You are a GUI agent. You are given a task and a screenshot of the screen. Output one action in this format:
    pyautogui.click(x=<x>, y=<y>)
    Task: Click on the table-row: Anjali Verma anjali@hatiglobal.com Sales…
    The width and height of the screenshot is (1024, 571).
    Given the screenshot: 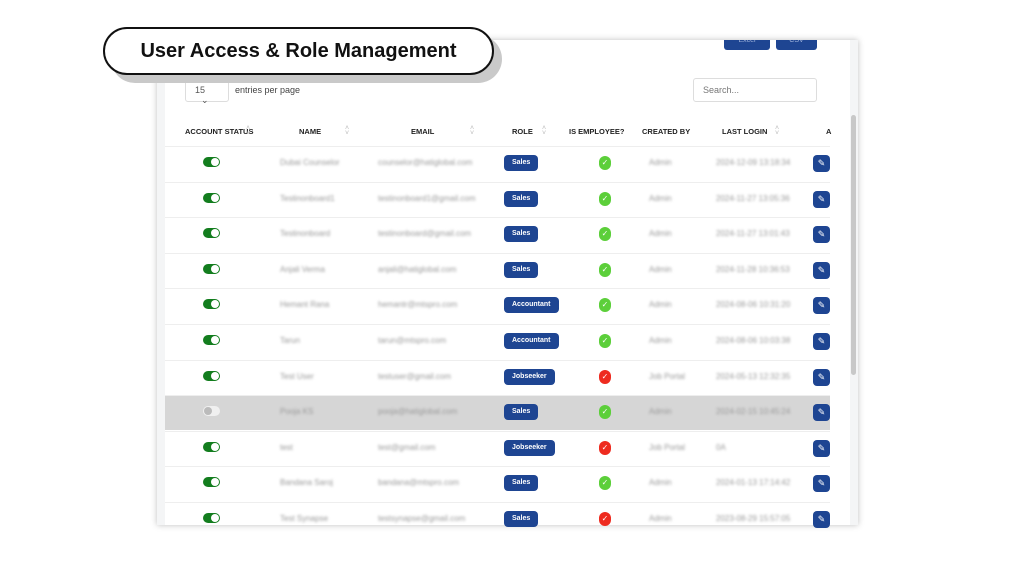 What is the action you would take?
    pyautogui.click(x=497, y=270)
    